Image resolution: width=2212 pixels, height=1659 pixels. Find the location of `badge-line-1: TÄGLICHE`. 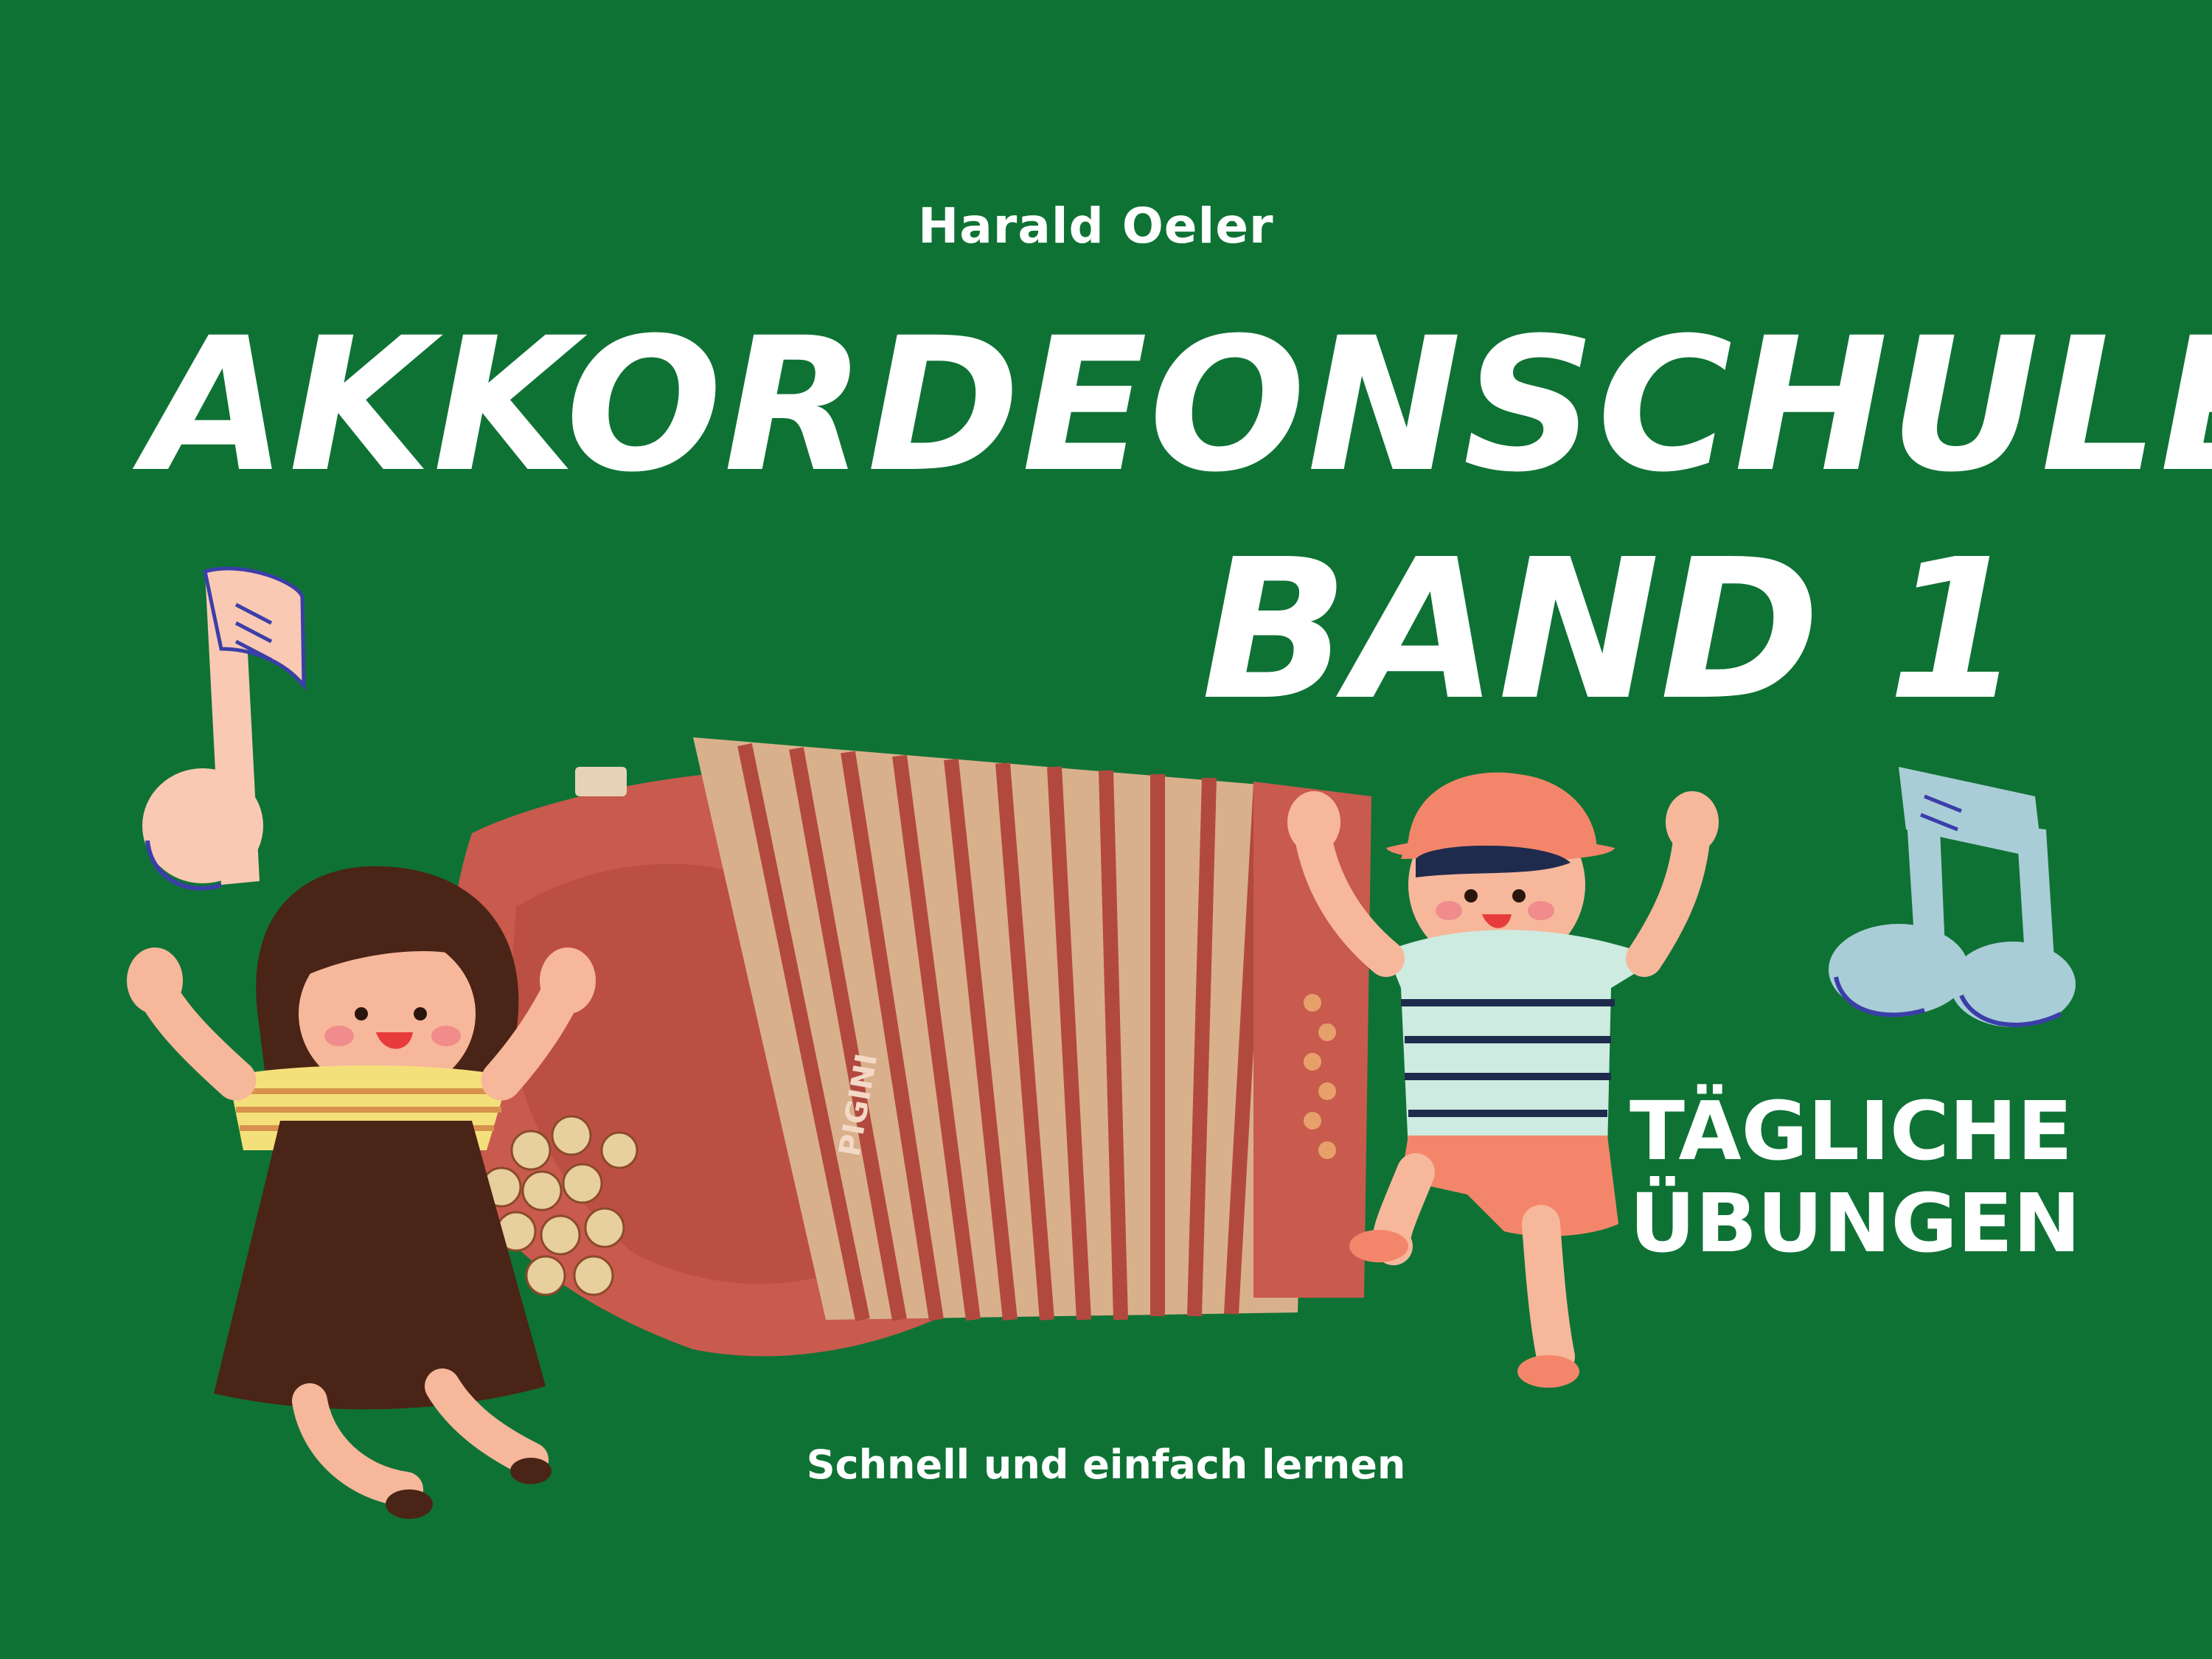

badge-line-1: TÄGLICHE is located at coordinates (1851, 1131).